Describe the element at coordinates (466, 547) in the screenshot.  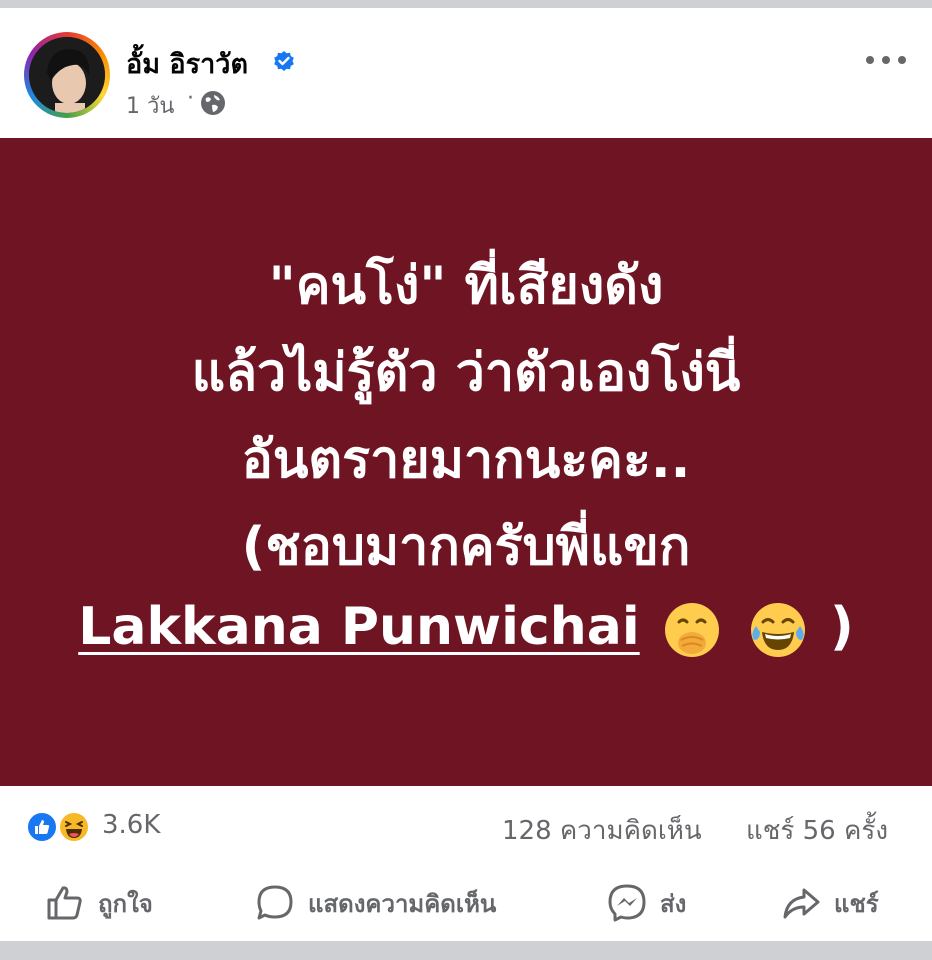
I see `post-text-line: (ชอบมากครับพี่แขก` at that location.